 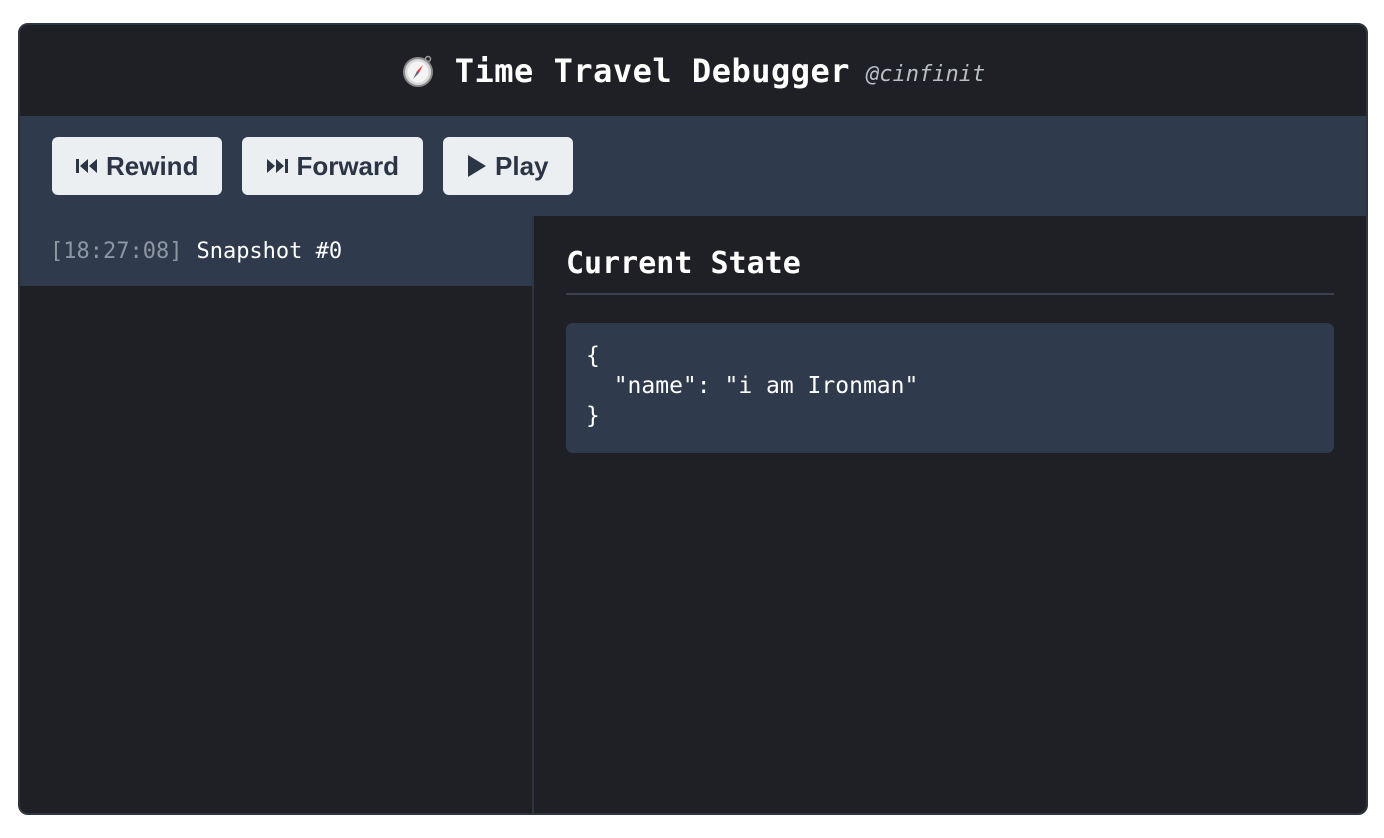 I want to click on author-handle: @cinfinit, so click(x=926, y=74).